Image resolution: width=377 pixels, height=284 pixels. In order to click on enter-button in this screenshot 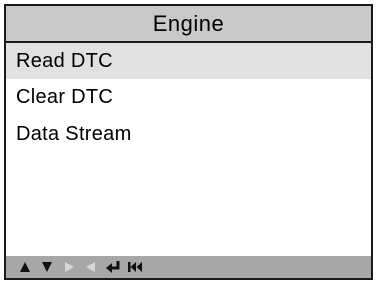, I will do `click(113, 267)`.